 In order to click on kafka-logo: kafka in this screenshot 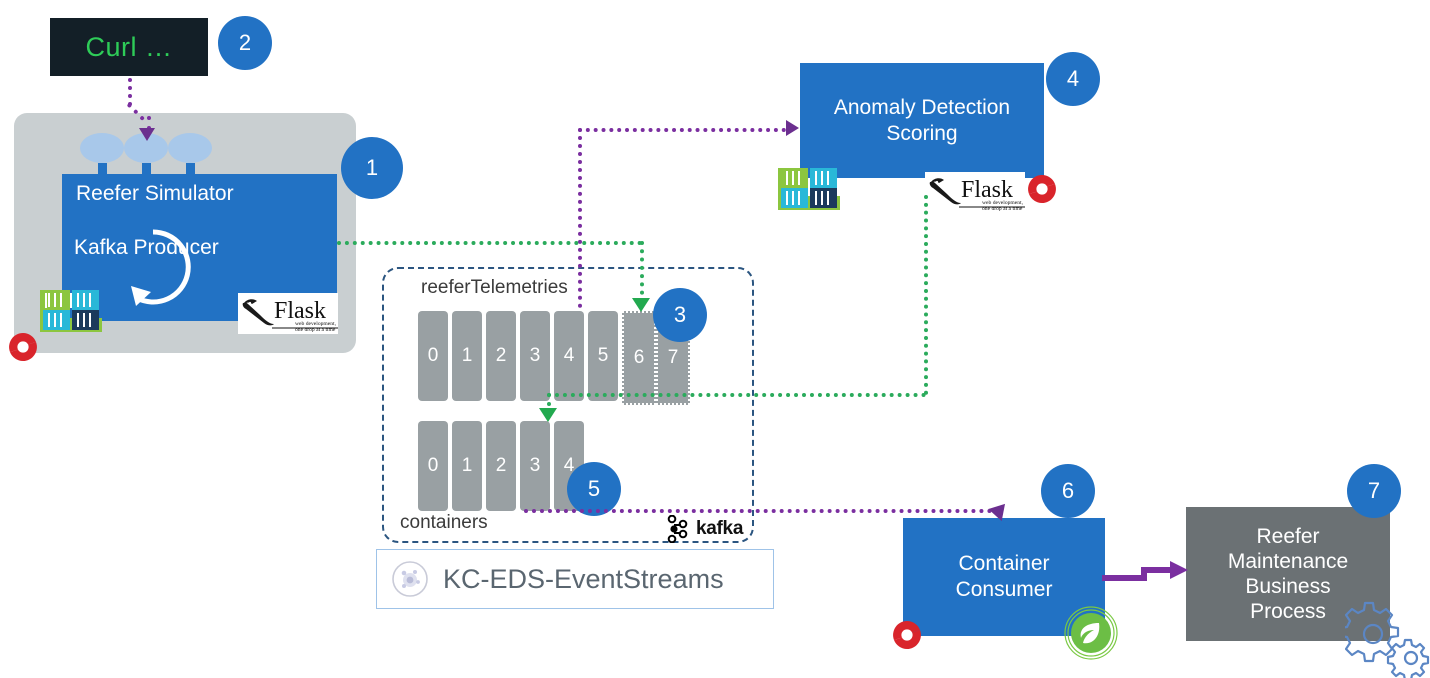, I will do `click(704, 529)`.